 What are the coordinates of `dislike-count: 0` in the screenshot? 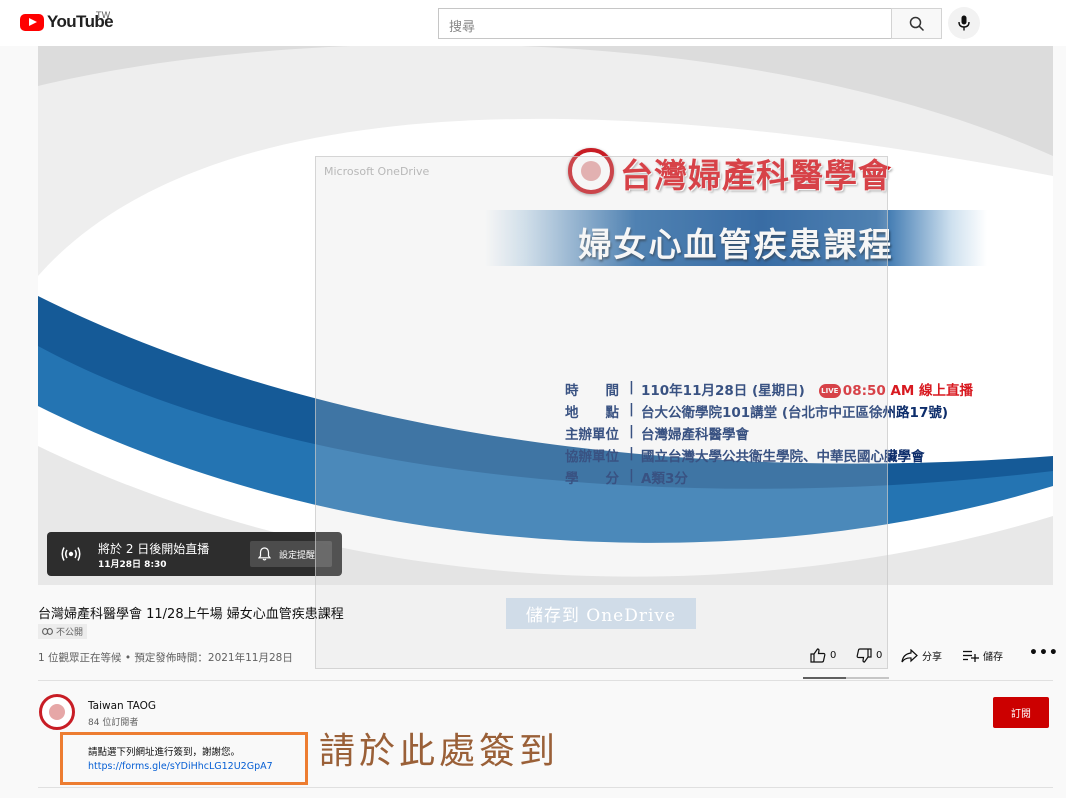 It's located at (879, 655).